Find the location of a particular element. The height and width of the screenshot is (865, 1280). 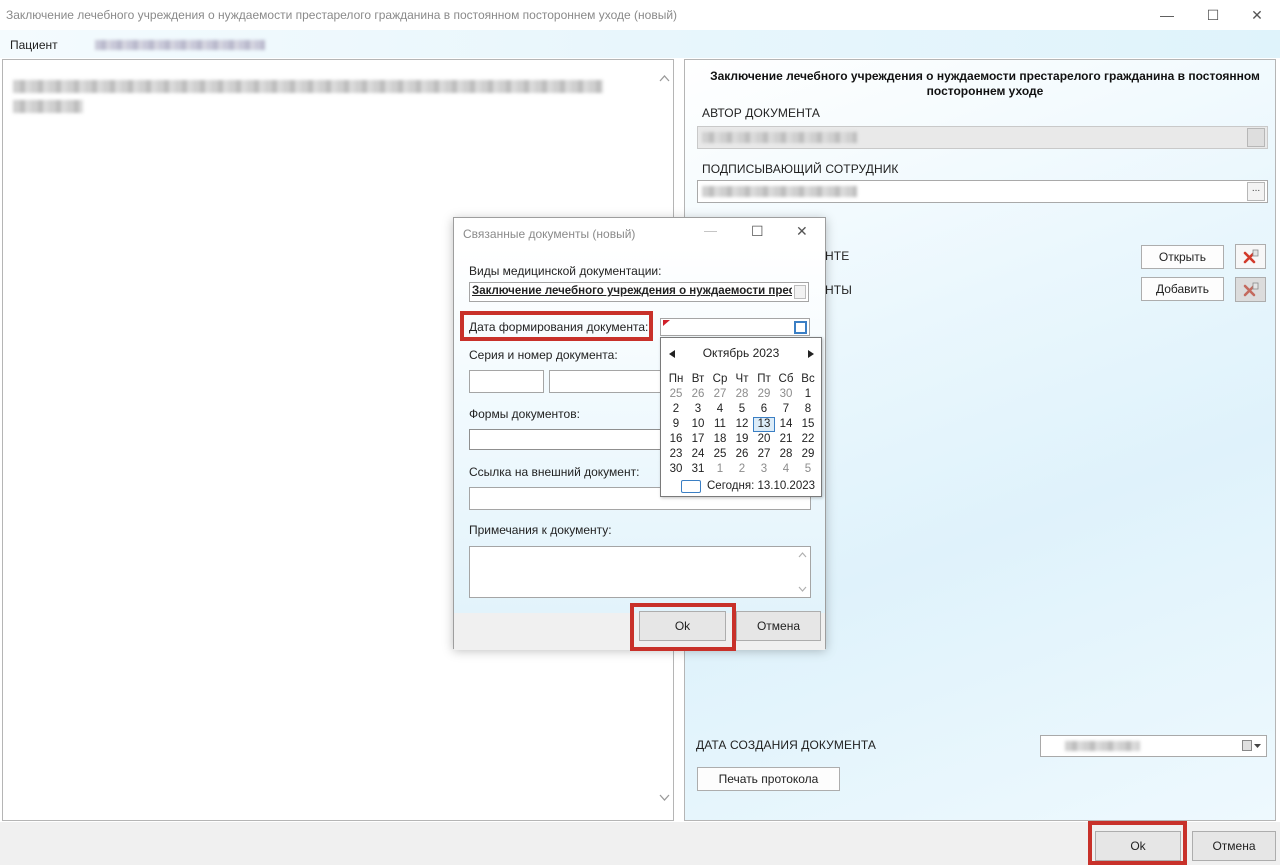

print-protocol-button: Печать протокола is located at coordinates (768, 779).